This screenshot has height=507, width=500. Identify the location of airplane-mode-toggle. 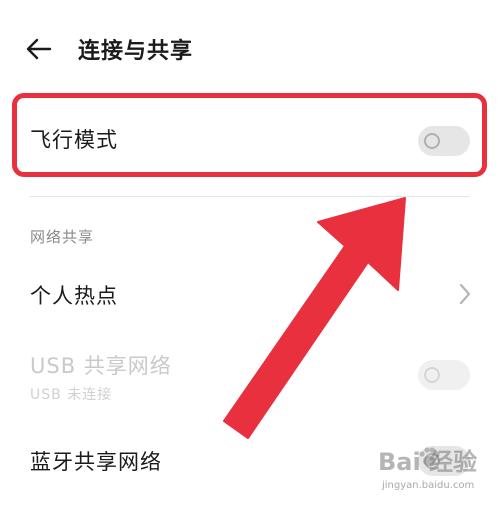
(444, 141).